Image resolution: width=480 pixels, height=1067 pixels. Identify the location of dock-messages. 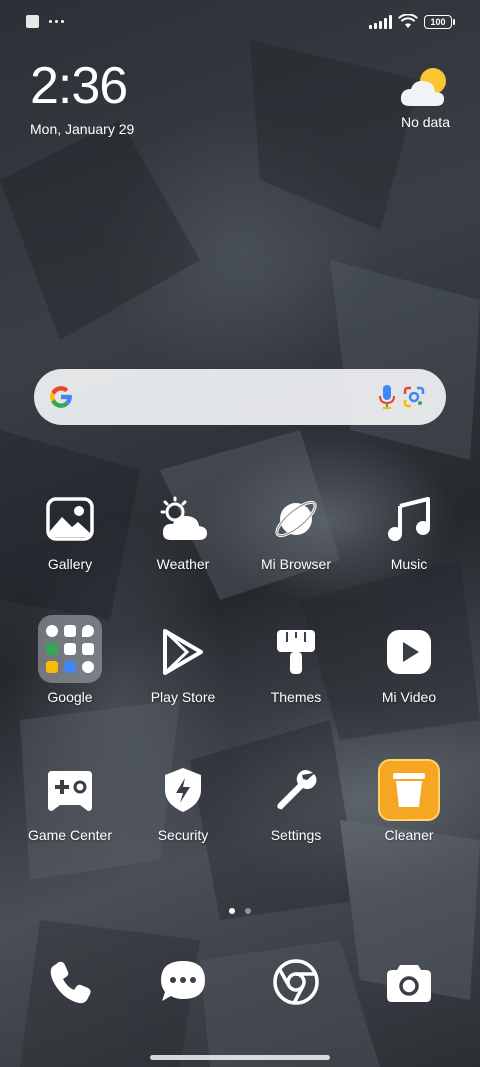
(183, 982).